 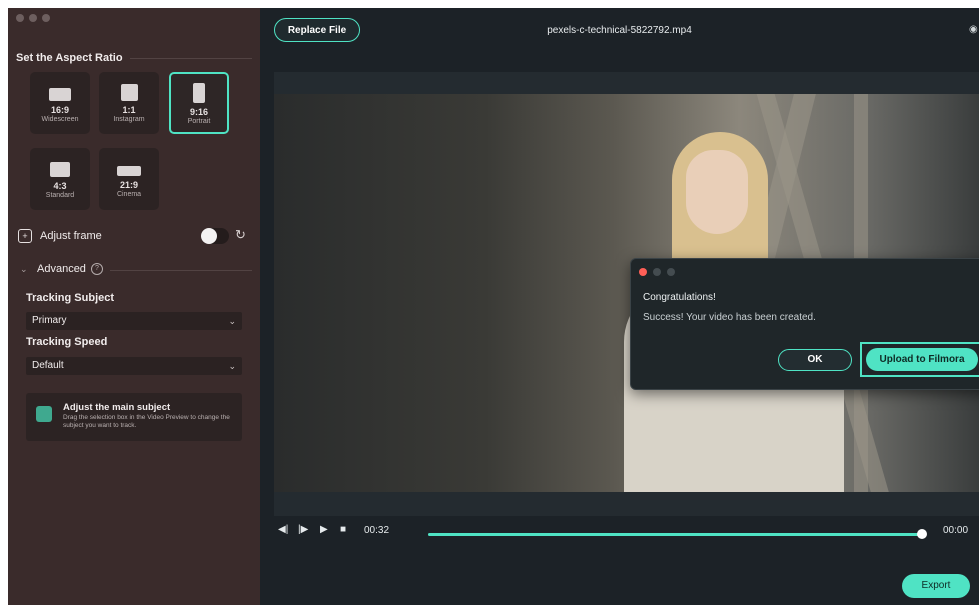 I want to click on dialog-window-controls, so click(x=657, y=272).